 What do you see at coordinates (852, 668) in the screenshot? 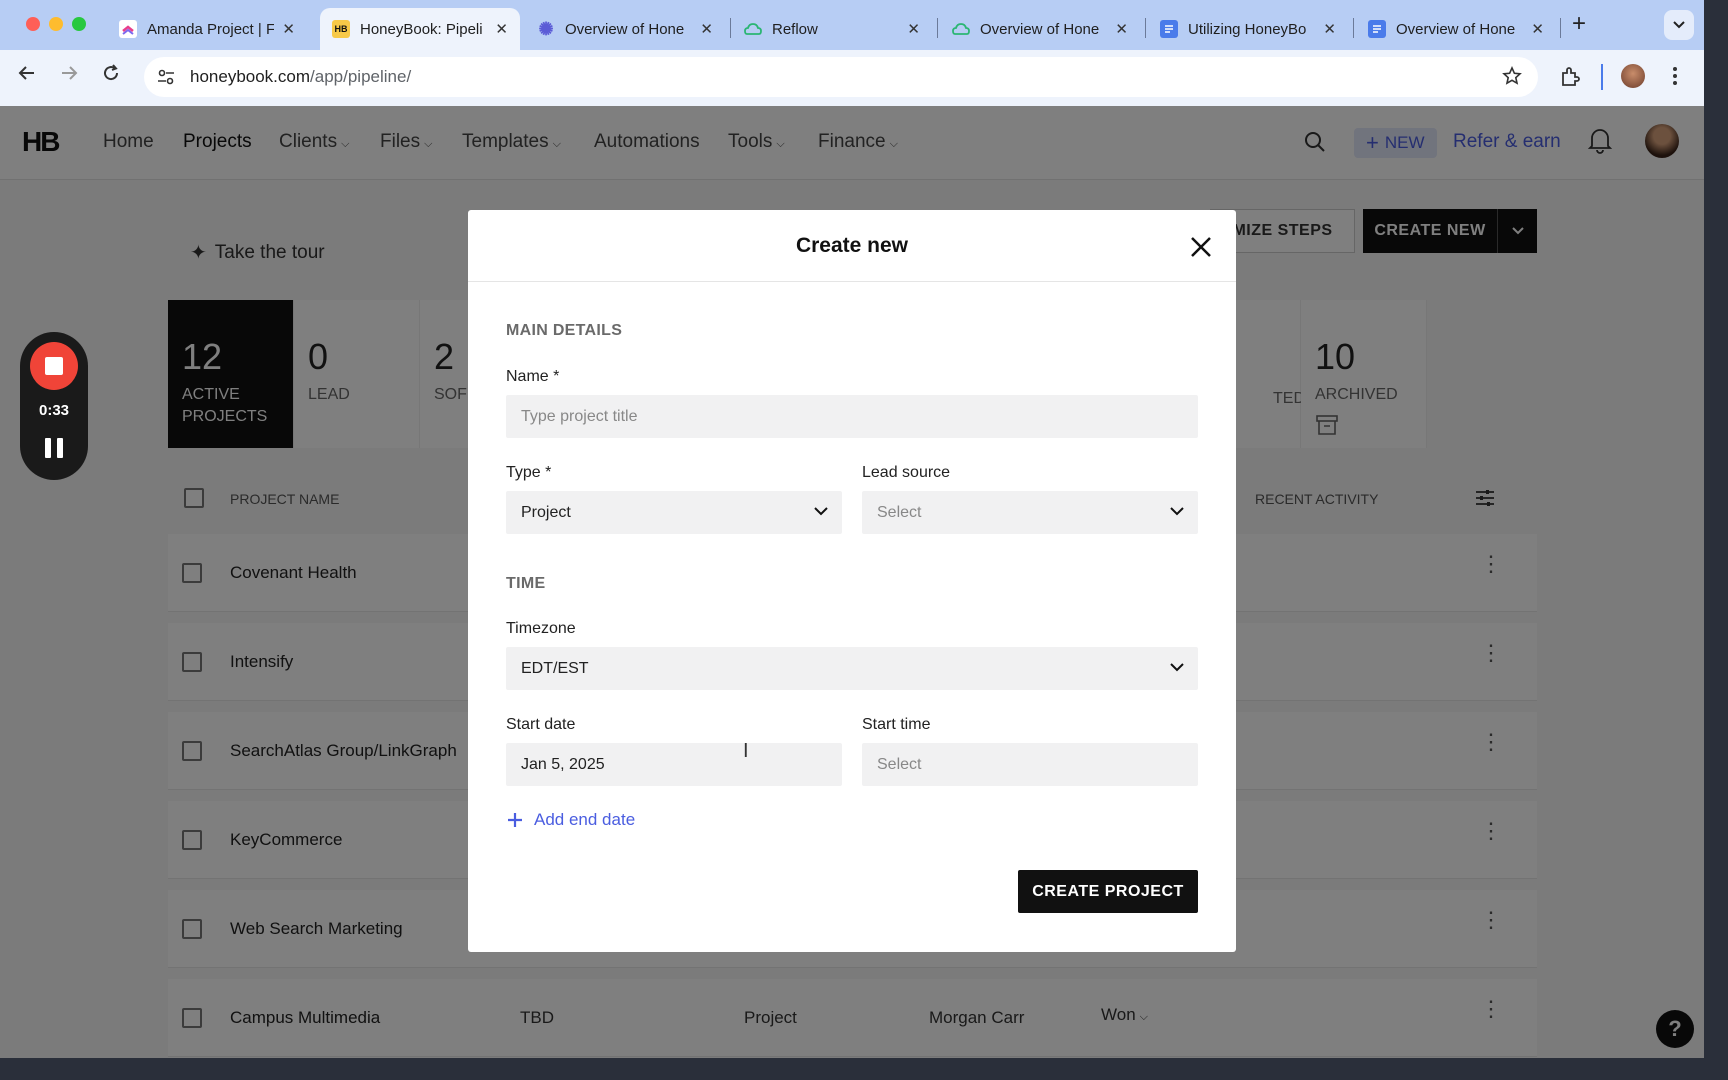
I see `timezone-select: EDT/EST` at bounding box center [852, 668].